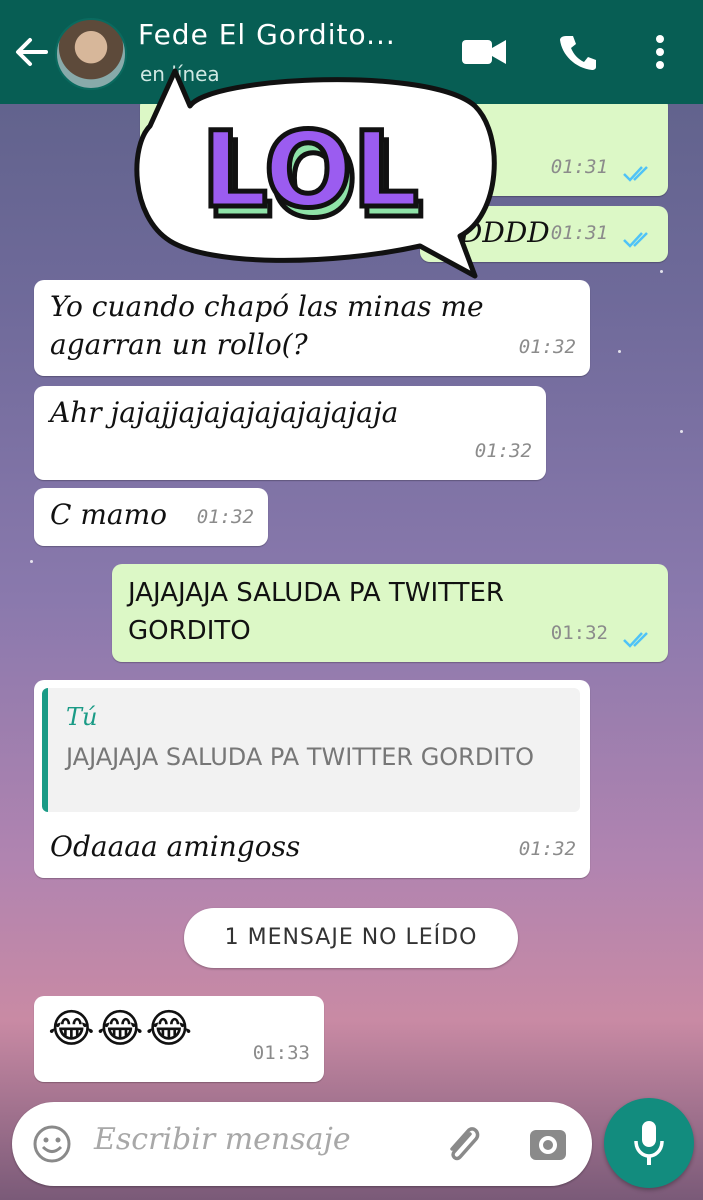 The image size is (703, 1200). I want to click on message-bubble-outgoing: JAJAJAJA SALUDA PA TWITTER GORDITO 01:32, so click(390, 613).